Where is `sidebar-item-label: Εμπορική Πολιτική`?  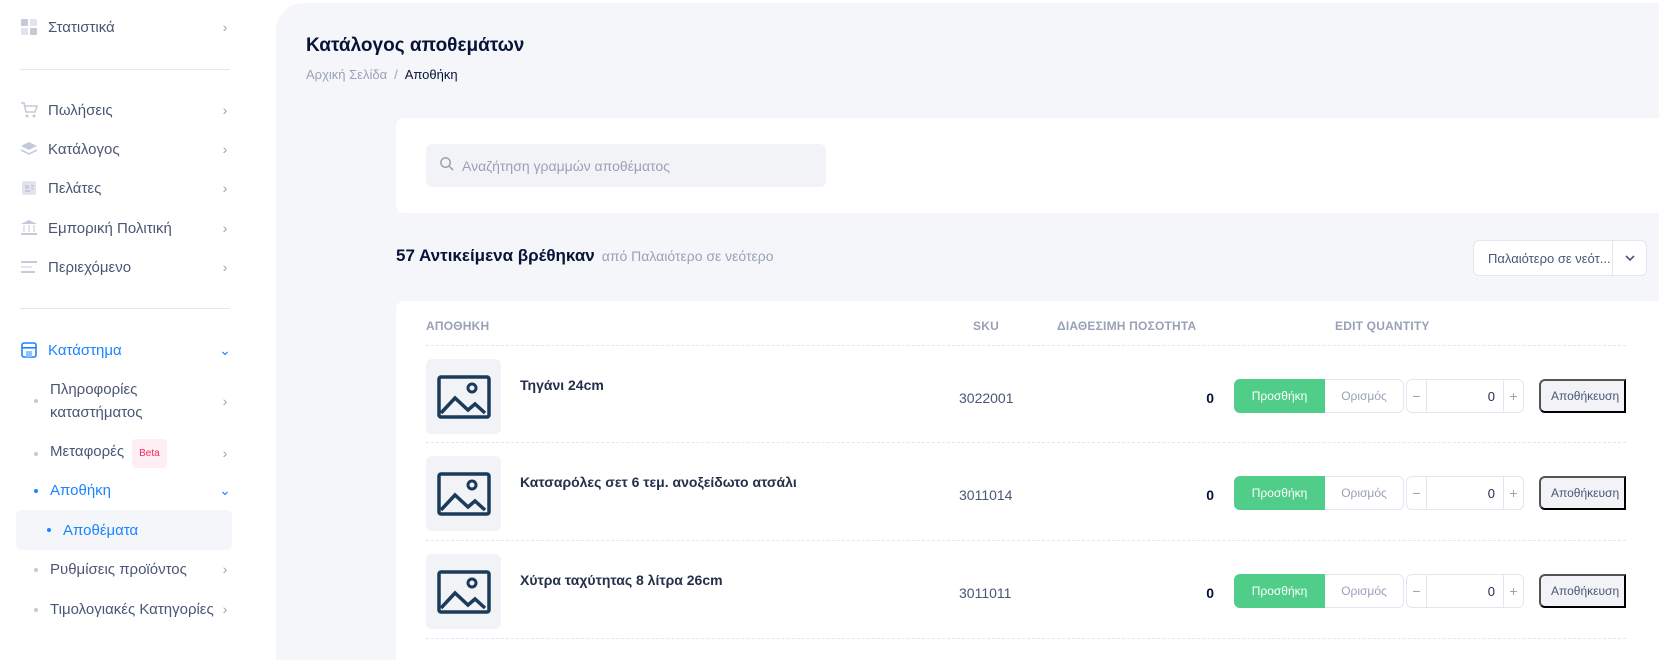 sidebar-item-label: Εμπορική Πολιτική is located at coordinates (110, 228).